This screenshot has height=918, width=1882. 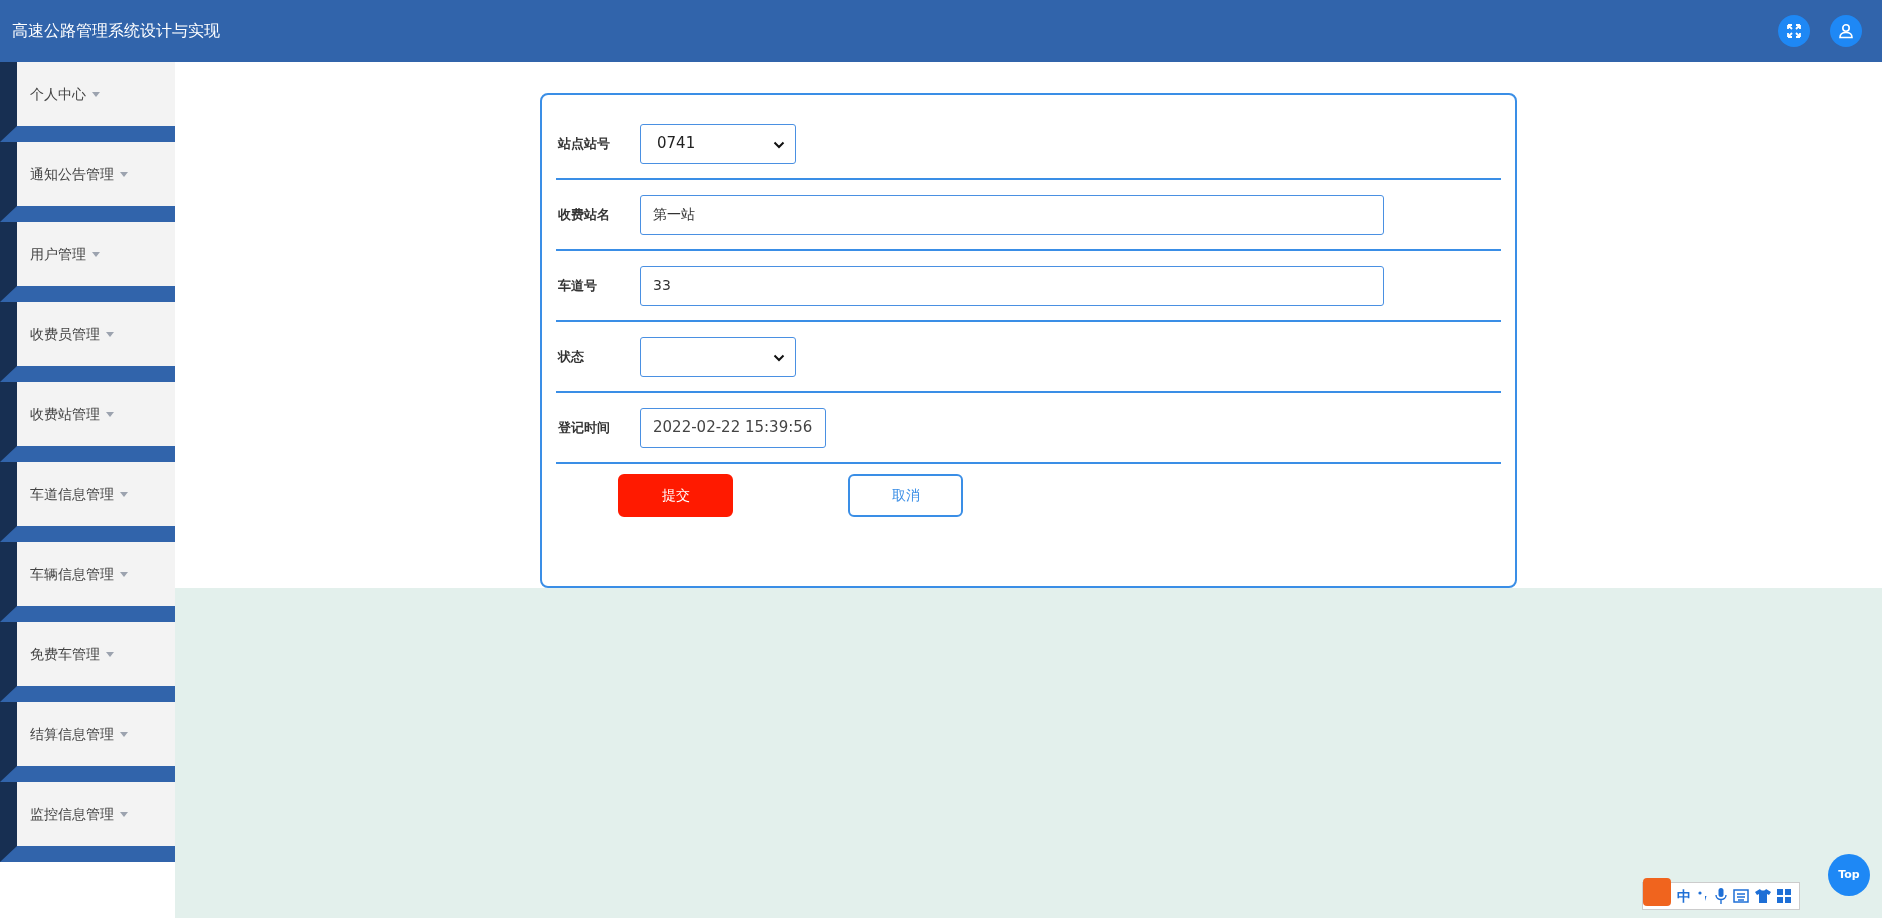 I want to click on expand-arrows-icon, so click(x=1794, y=31).